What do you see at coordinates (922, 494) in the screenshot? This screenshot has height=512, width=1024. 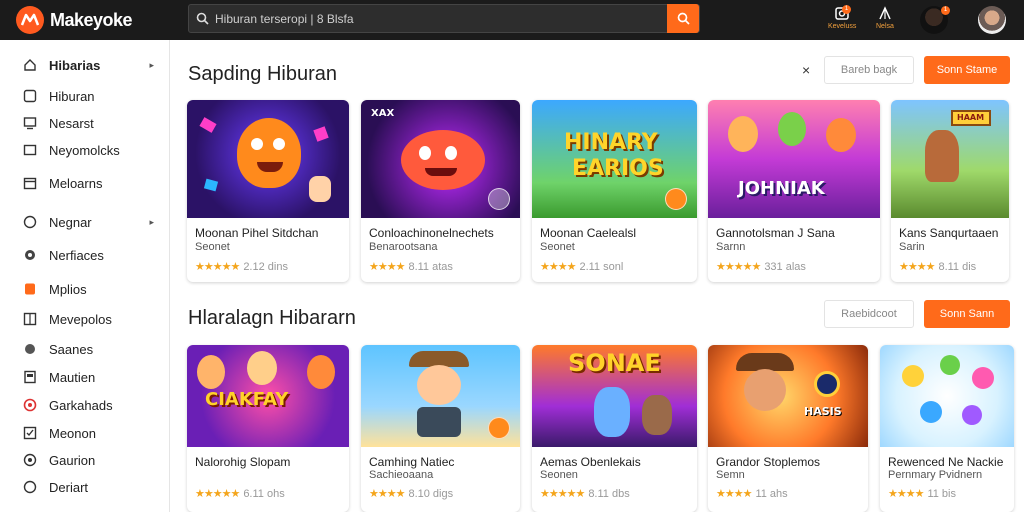 I see `card-meta: ★★★★ 11 bis` at bounding box center [922, 494].